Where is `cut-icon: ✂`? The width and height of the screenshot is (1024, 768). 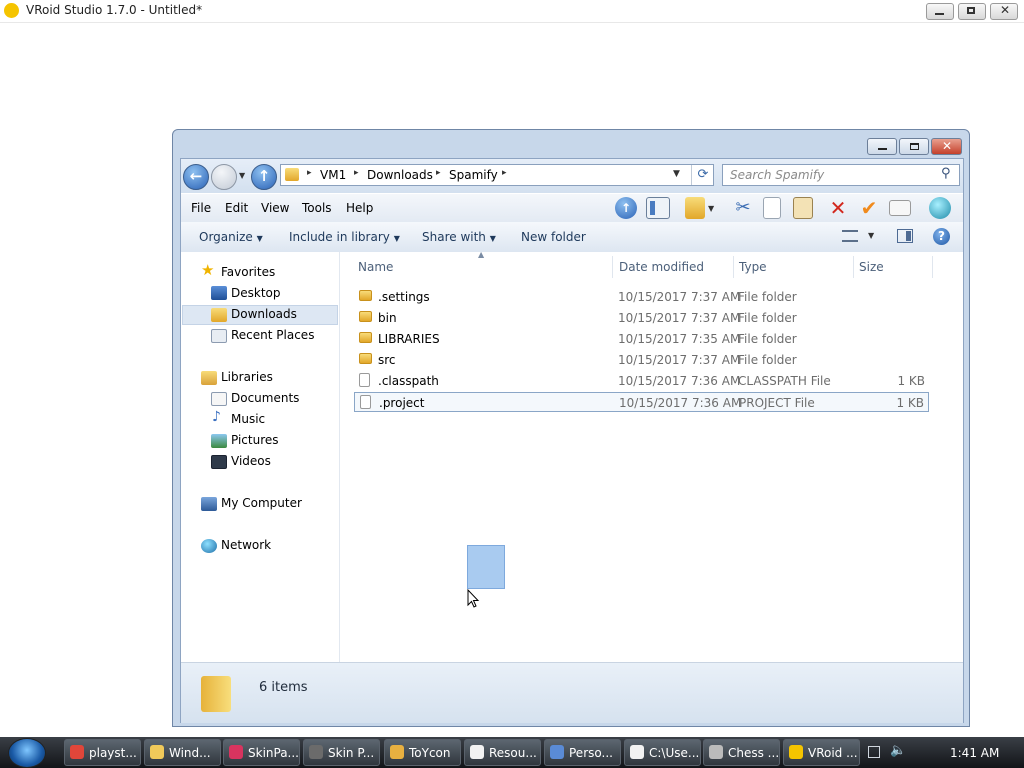 cut-icon: ✂ is located at coordinates (743, 208).